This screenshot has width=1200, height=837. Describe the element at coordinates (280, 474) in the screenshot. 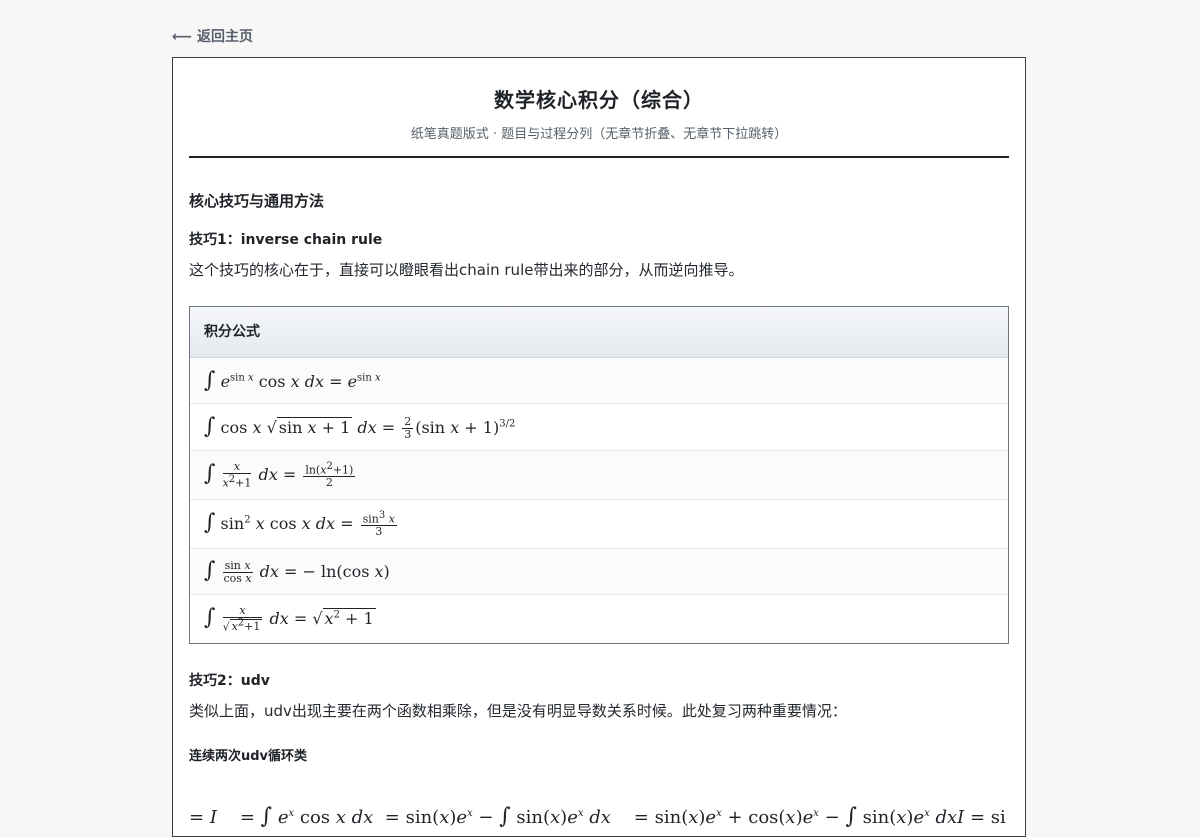

I see `formula-row-3: ∫ x x2+1 dx = ln(x2+1) 2` at that location.